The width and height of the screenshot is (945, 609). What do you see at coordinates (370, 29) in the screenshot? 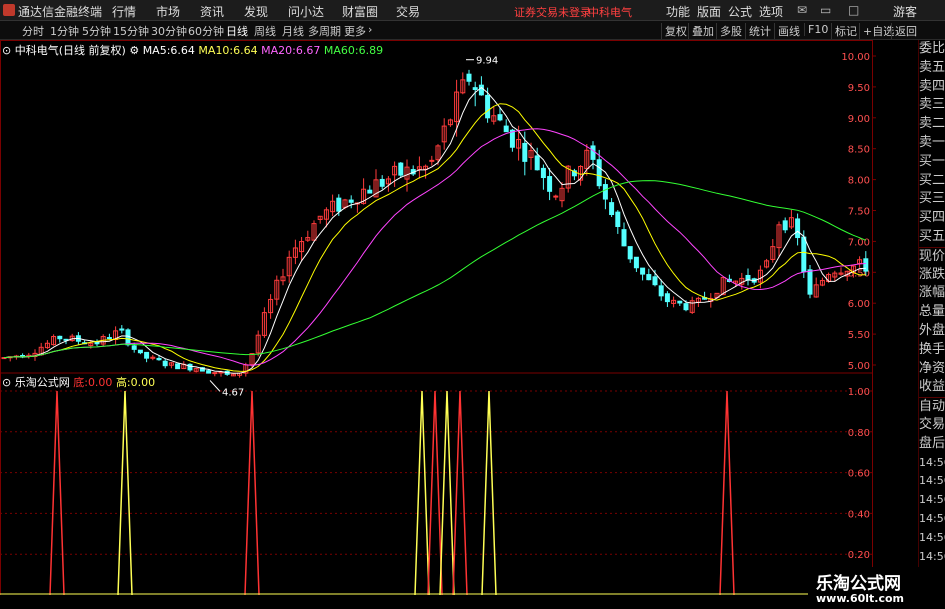
I see `more-chevron-icon: ›` at bounding box center [370, 29].